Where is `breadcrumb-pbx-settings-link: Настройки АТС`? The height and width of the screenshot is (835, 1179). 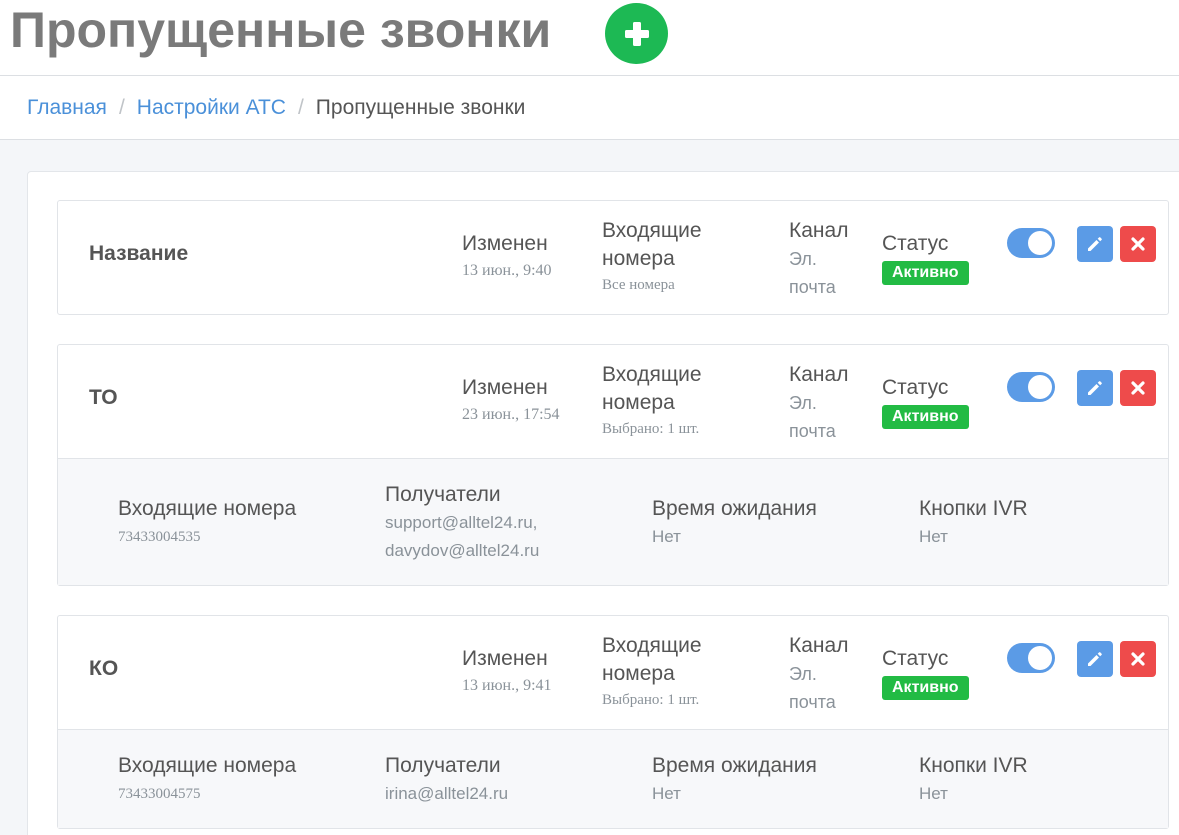 breadcrumb-pbx-settings-link: Настройки АТС is located at coordinates (211, 108).